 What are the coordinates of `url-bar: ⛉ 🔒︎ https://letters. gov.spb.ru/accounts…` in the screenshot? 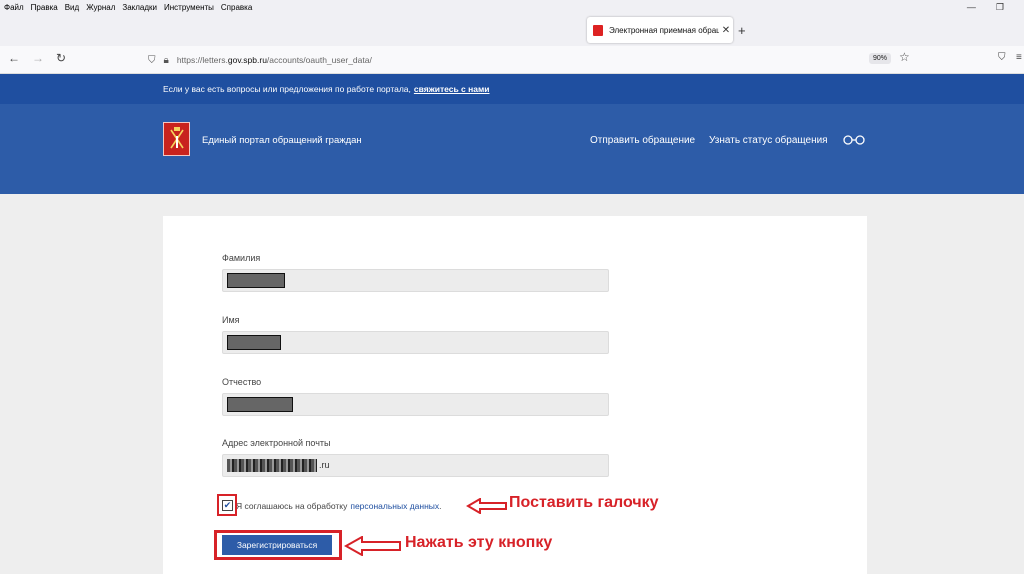 It's located at (533, 60).